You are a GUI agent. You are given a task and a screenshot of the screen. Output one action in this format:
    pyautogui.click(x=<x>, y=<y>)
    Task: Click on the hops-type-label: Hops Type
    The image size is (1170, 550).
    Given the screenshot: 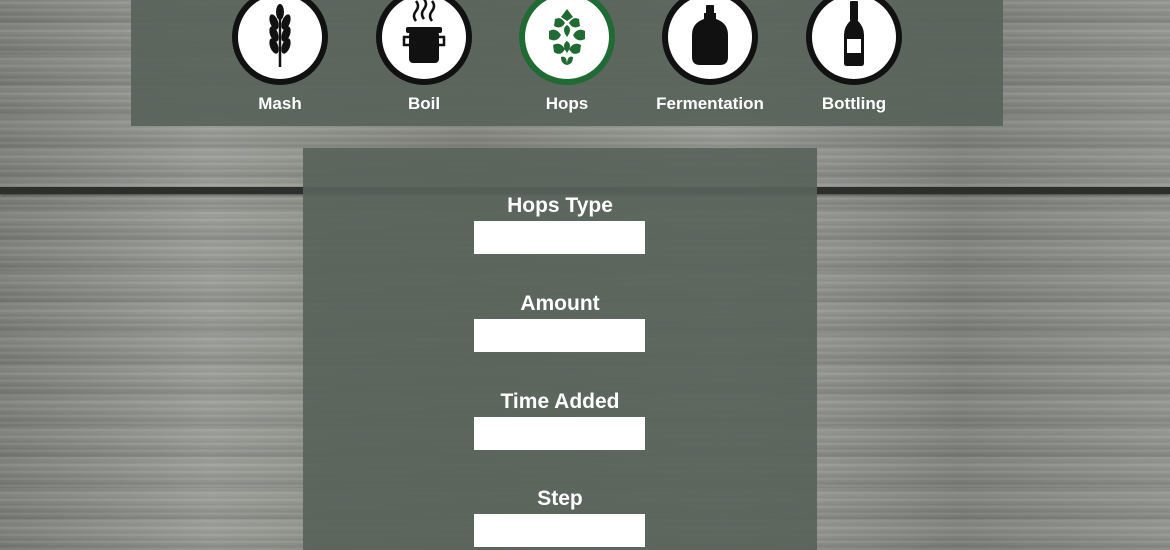 What is the action you would take?
    pyautogui.click(x=560, y=205)
    